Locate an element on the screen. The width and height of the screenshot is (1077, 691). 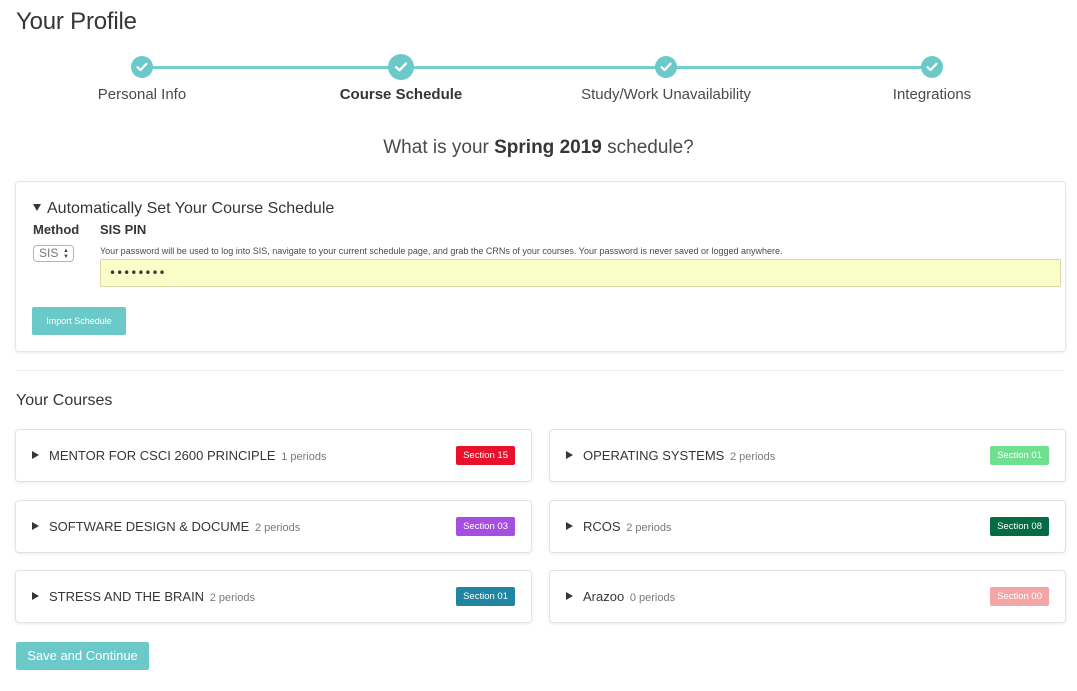
schedule-question: What is your Spring 2019 schedule? is located at coordinates (538, 148).